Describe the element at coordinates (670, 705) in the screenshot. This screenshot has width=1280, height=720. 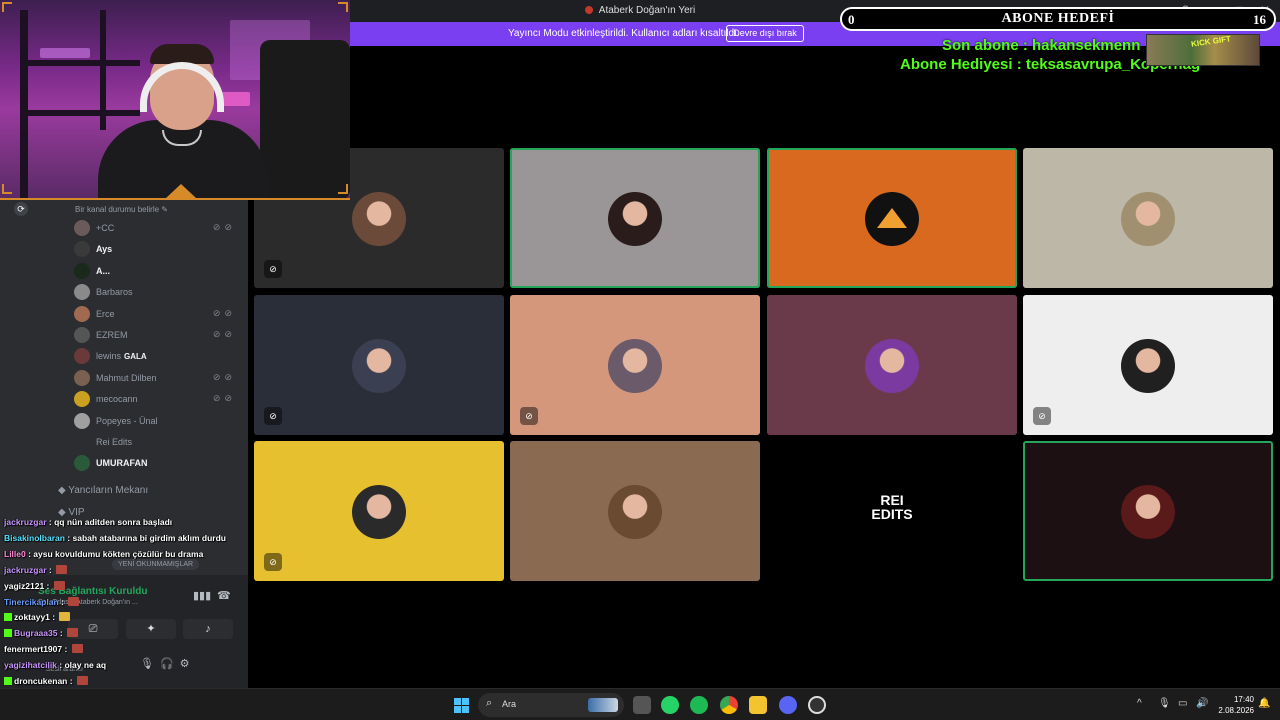
I see `whatsapp-icon` at that location.